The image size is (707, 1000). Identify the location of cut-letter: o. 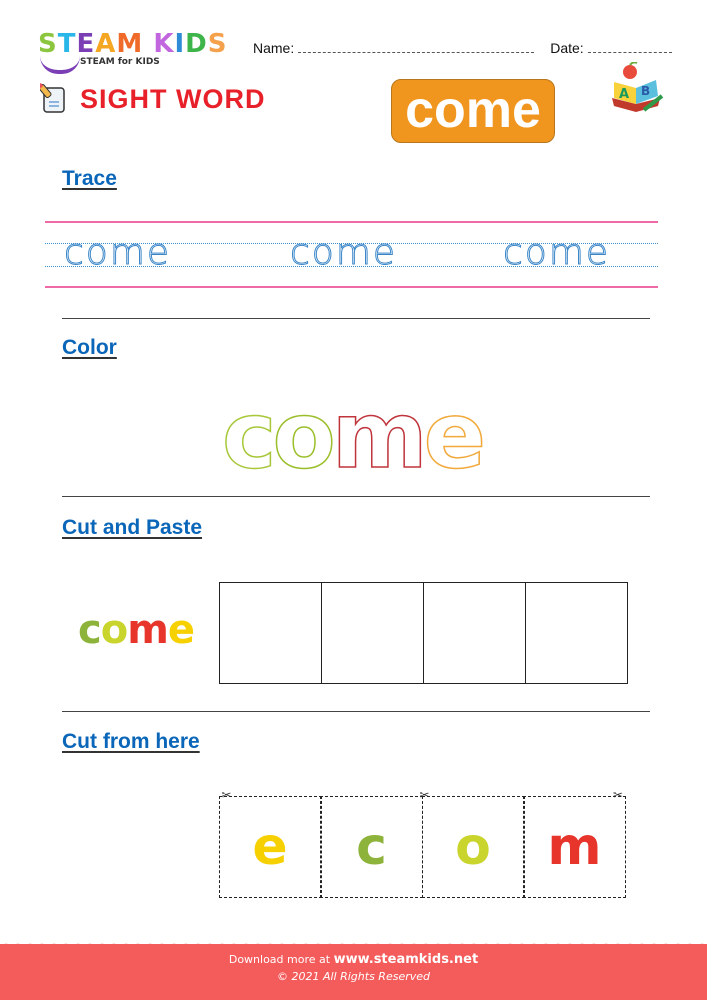
(473, 847).